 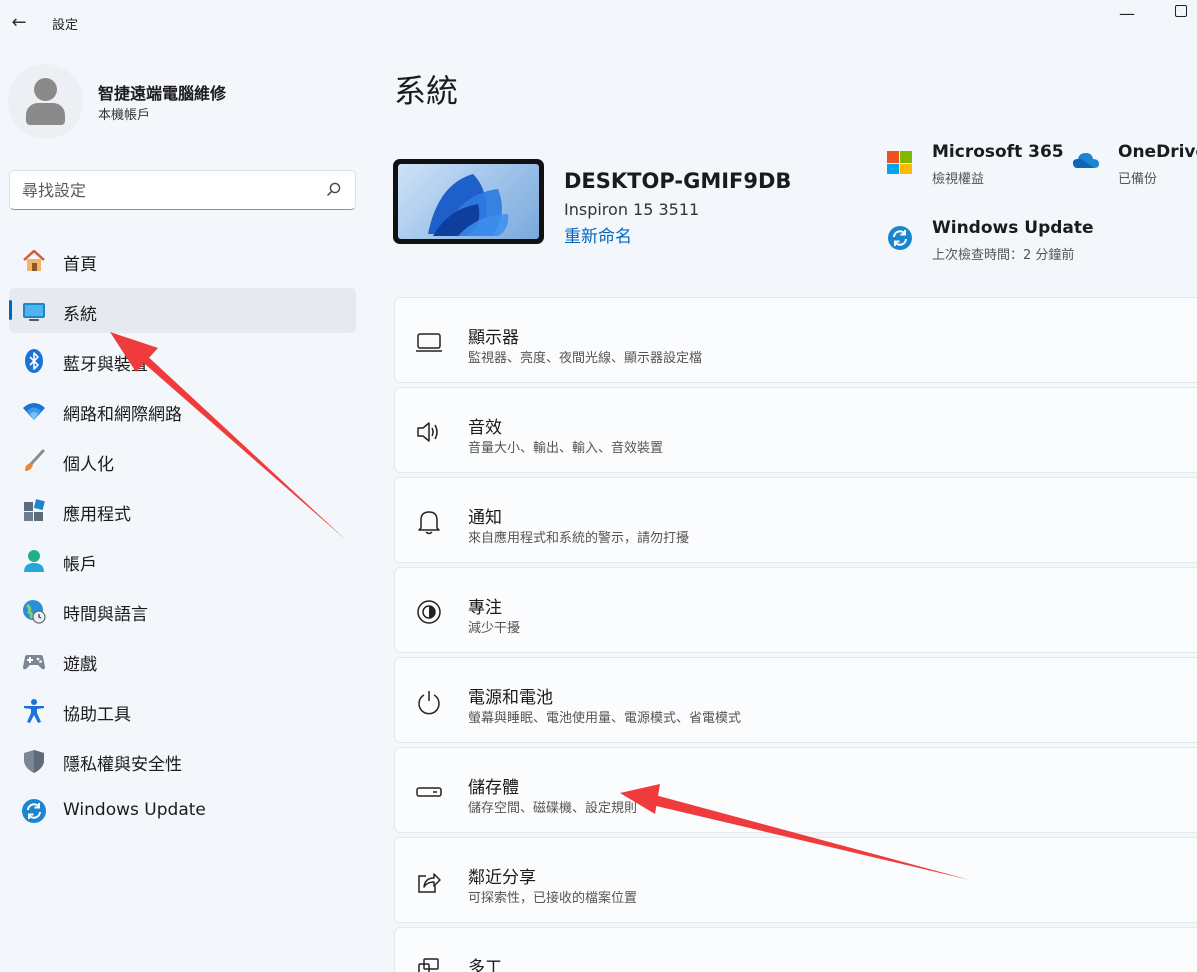 What do you see at coordinates (10, 310) in the screenshot?
I see `active-indicator` at bounding box center [10, 310].